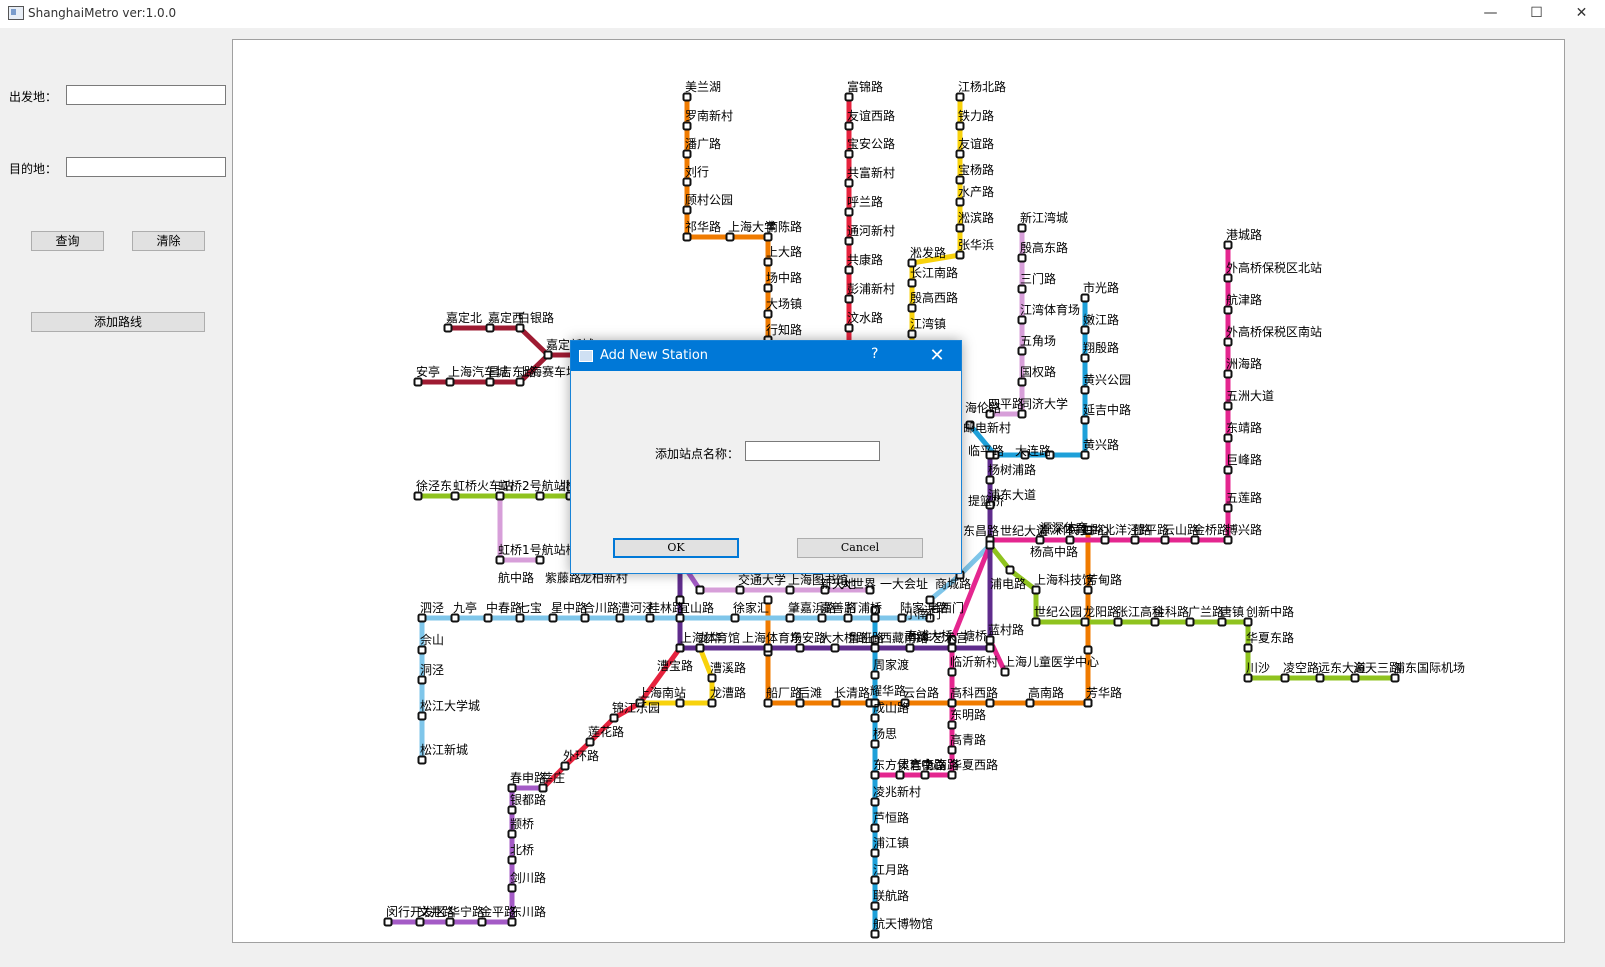 The height and width of the screenshot is (967, 1605). I want to click on cancel-button: Cancel, so click(860, 548).